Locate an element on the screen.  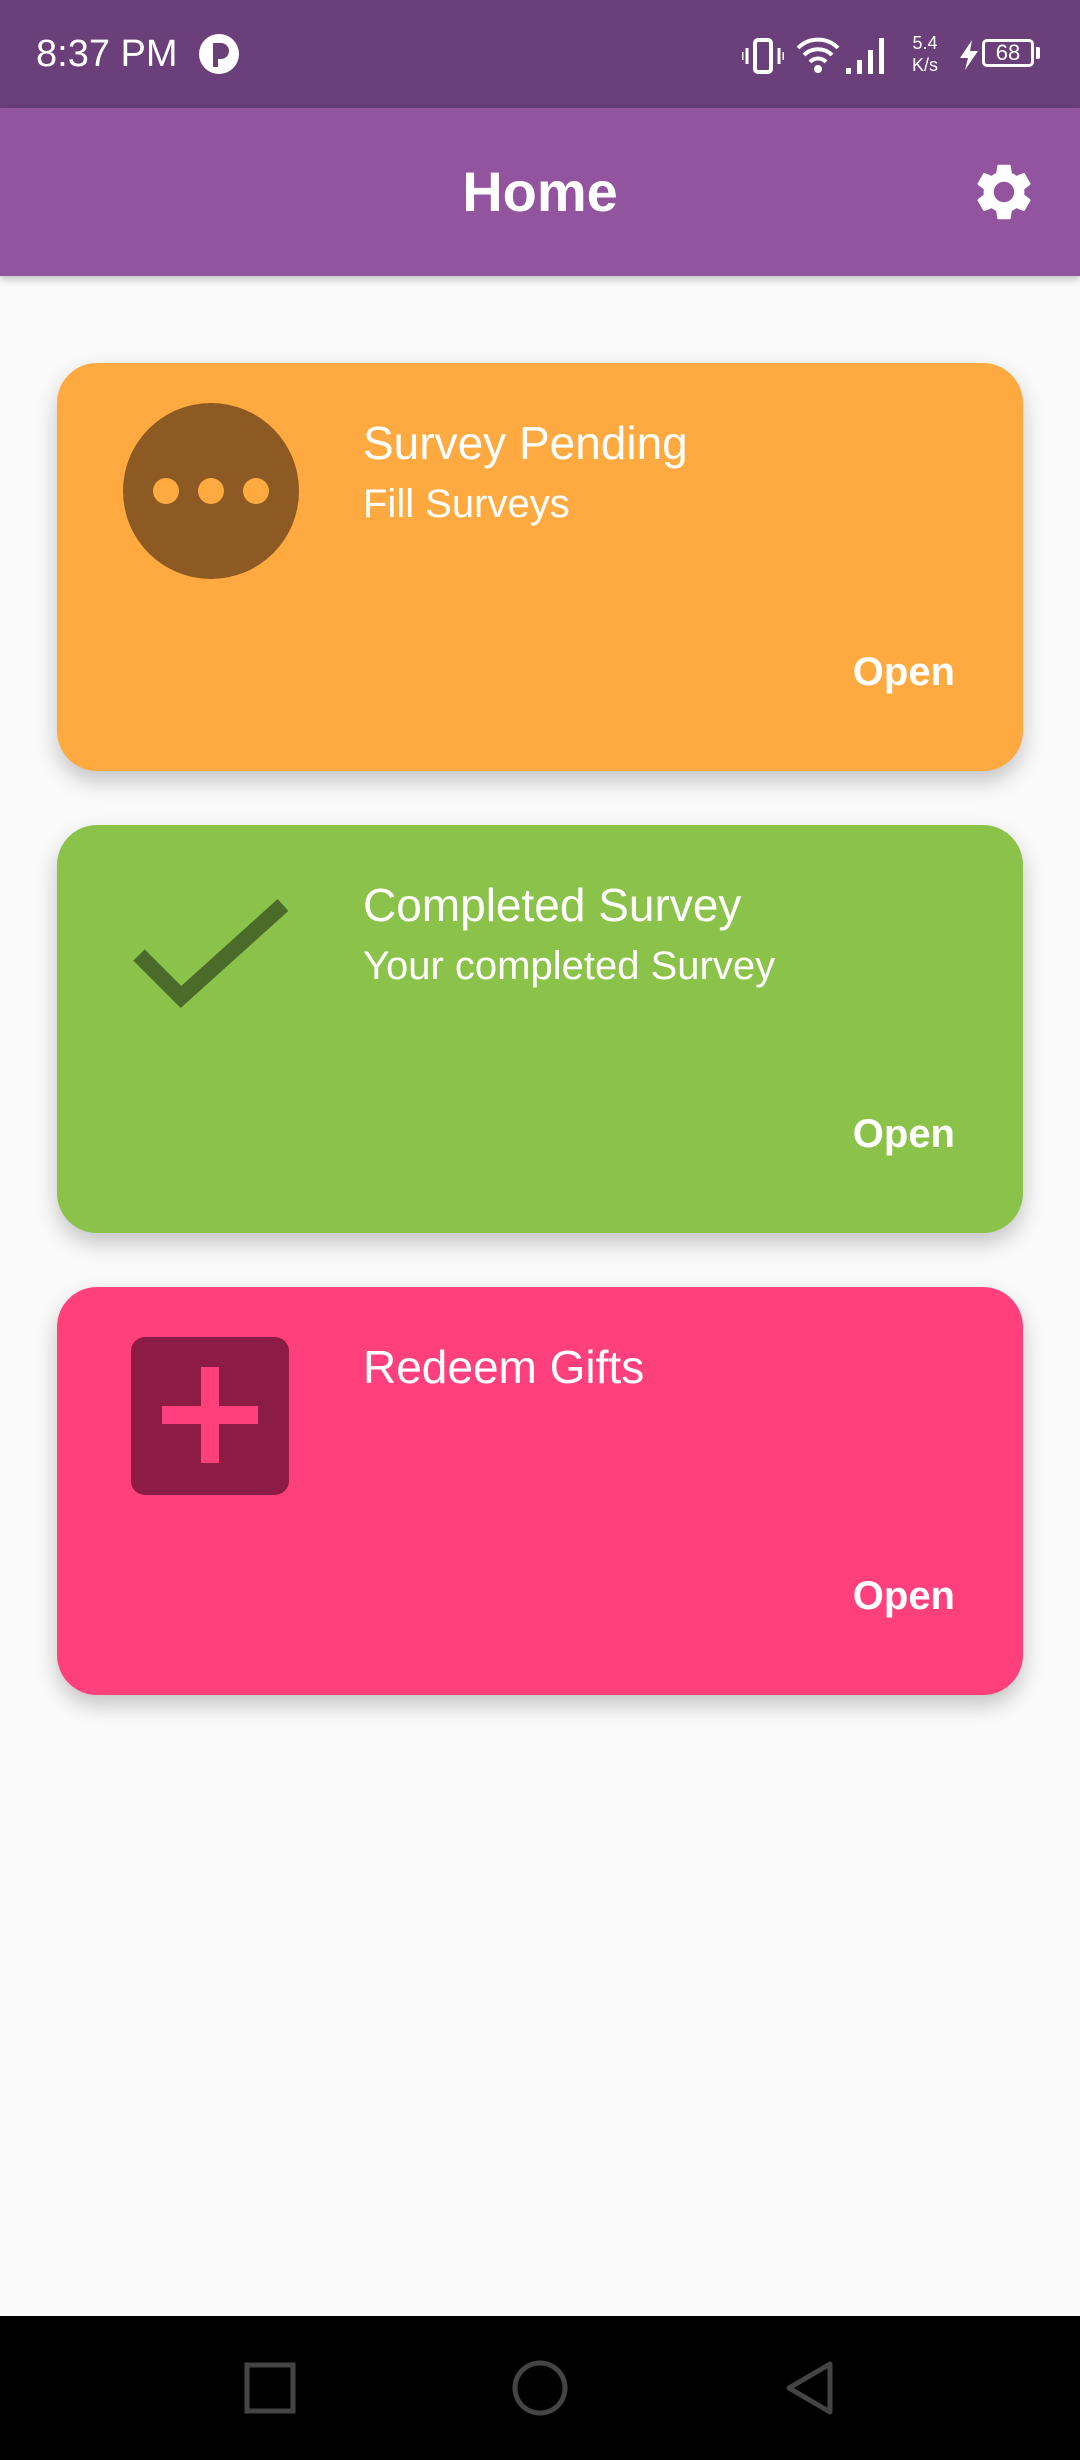
signal-icon is located at coordinates (865, 56).